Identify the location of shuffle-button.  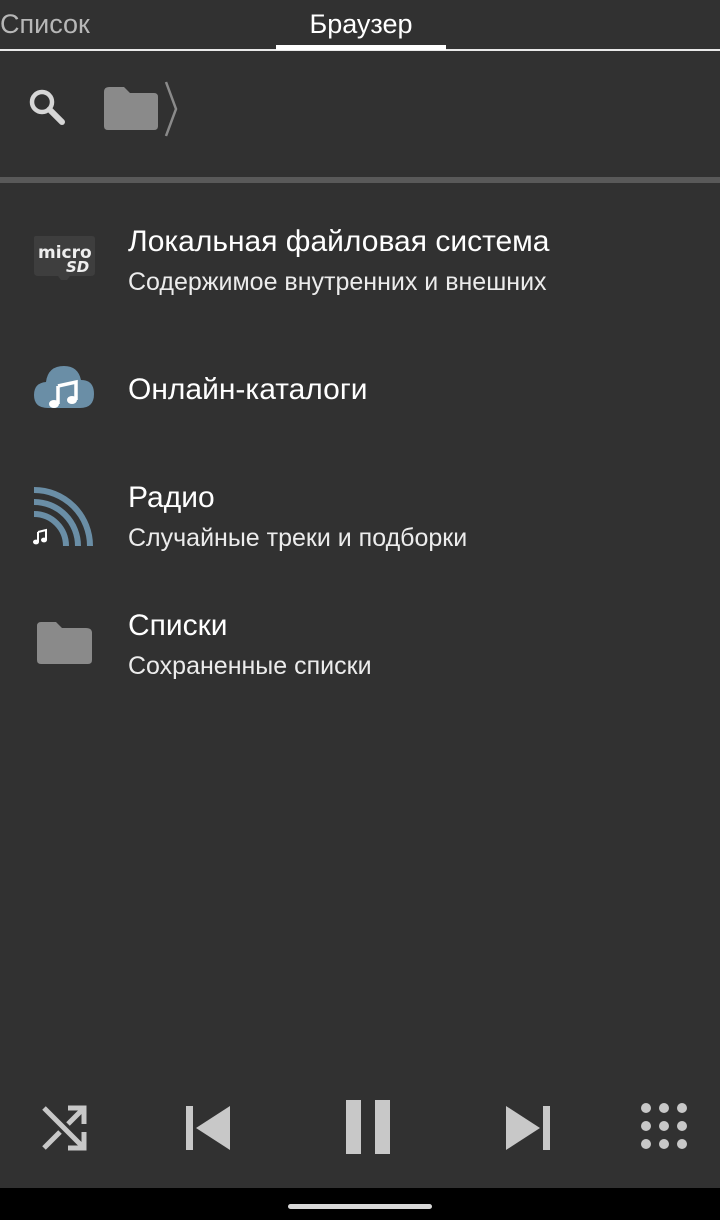
(64, 1128).